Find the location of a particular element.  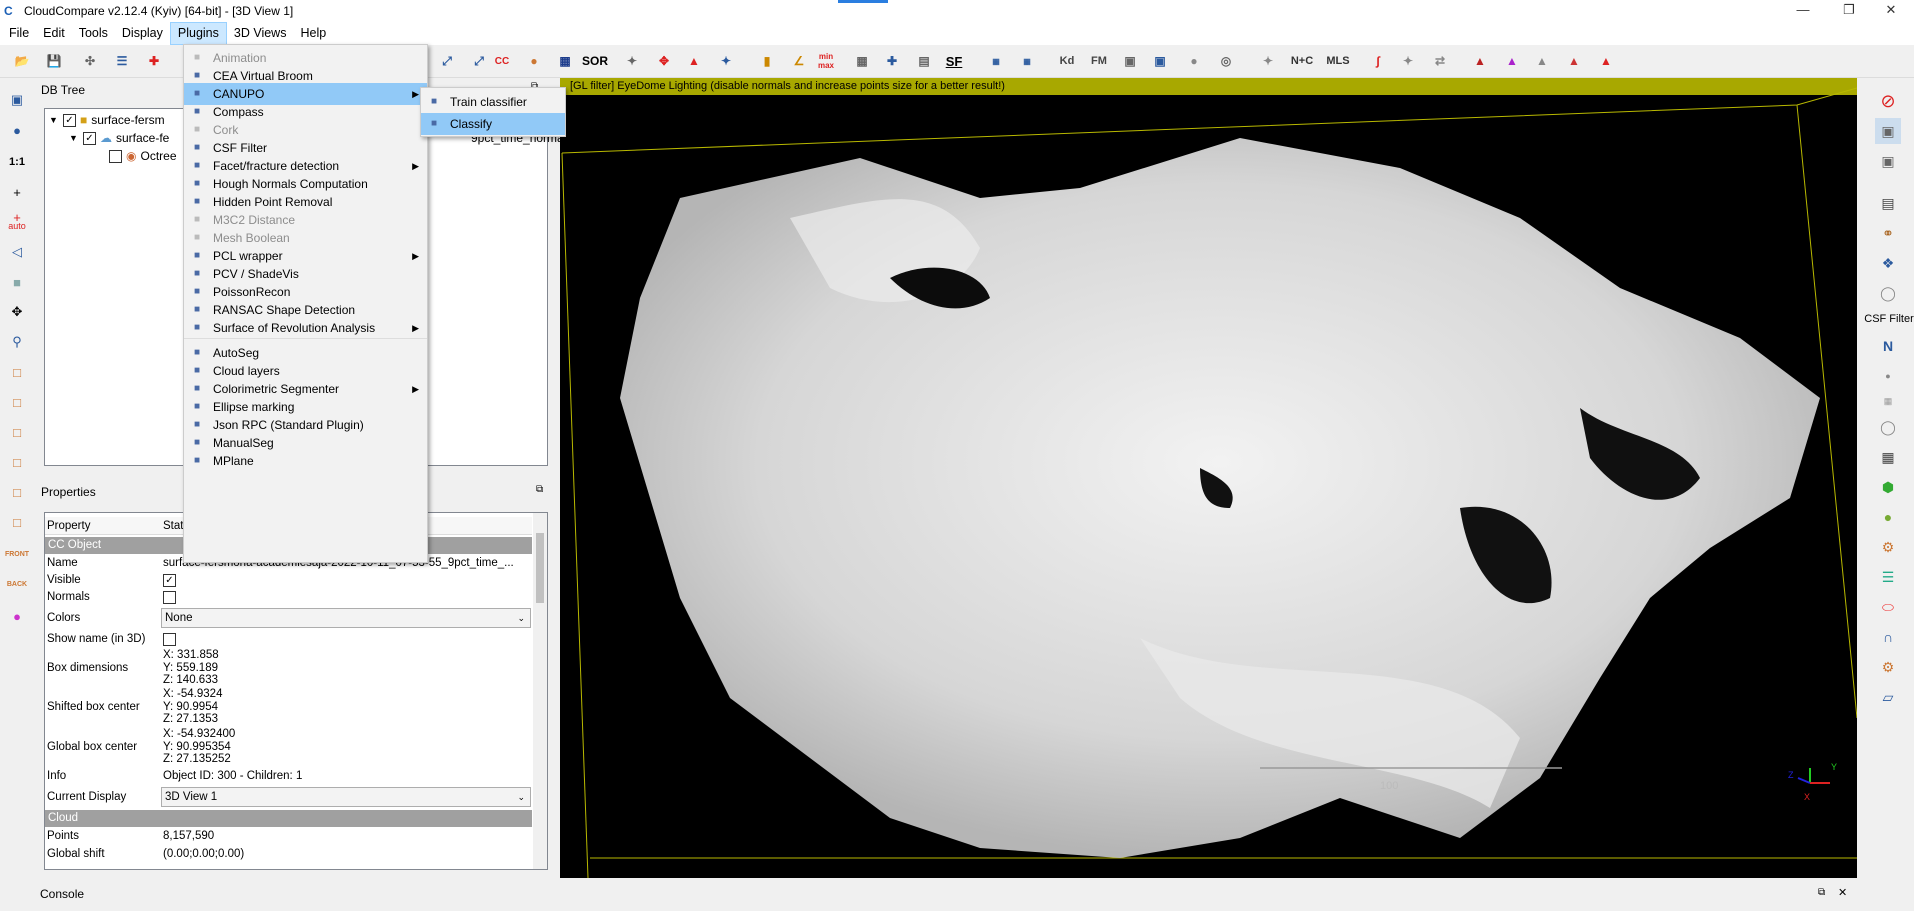

cluster-red2-icon: ▲ is located at coordinates (1606, 61).